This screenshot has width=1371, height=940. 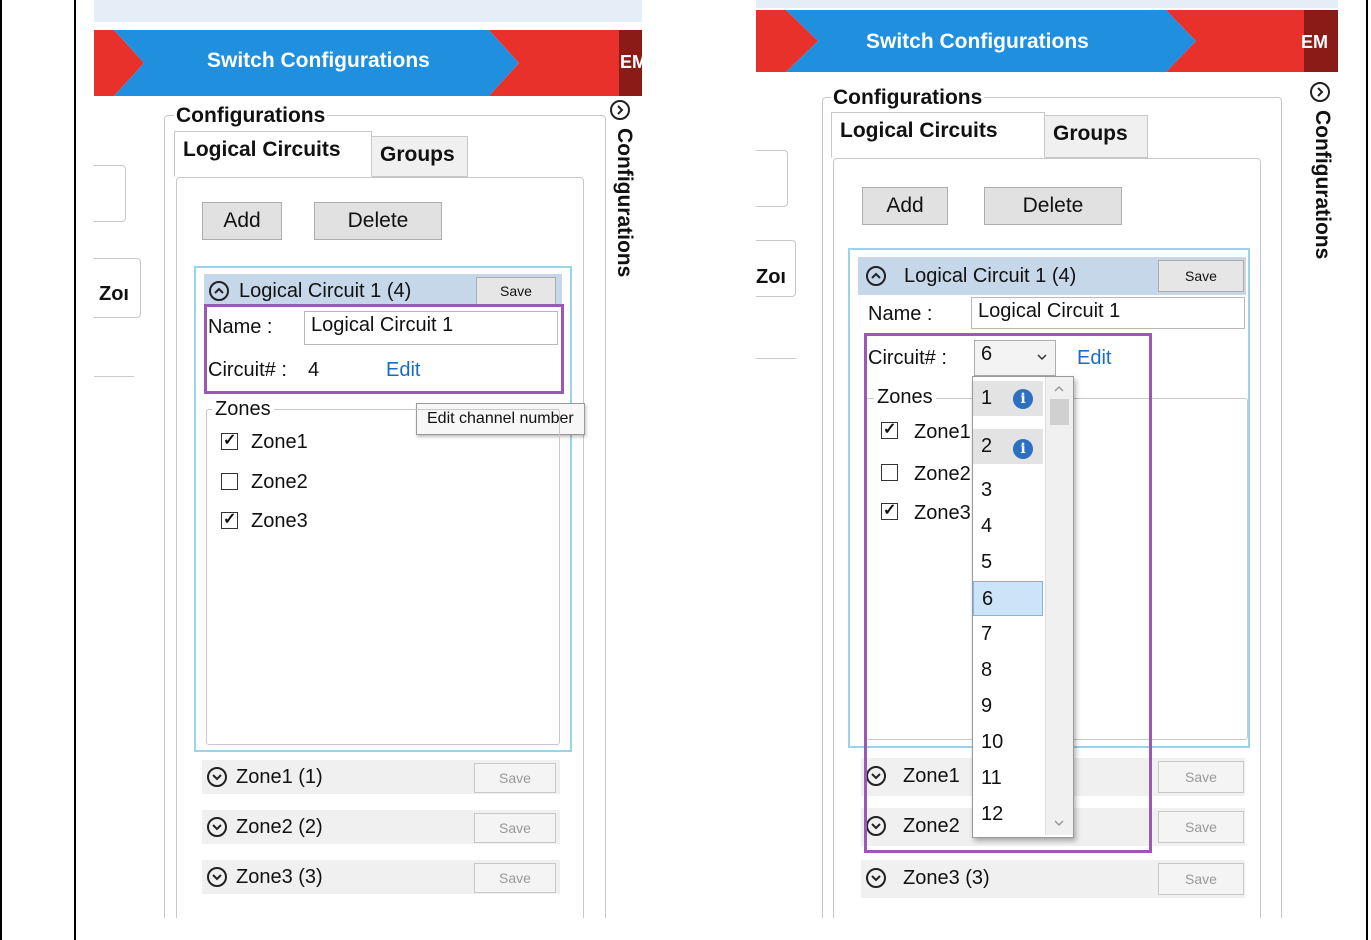 What do you see at coordinates (1108, 313) in the screenshot?
I see `name-field: Logical Circuit 1` at bounding box center [1108, 313].